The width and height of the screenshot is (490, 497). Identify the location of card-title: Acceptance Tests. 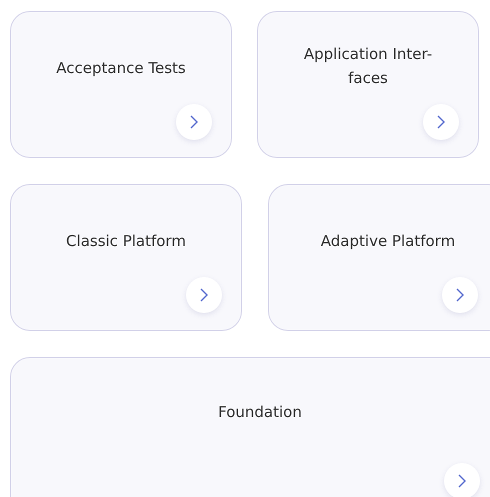
(121, 68).